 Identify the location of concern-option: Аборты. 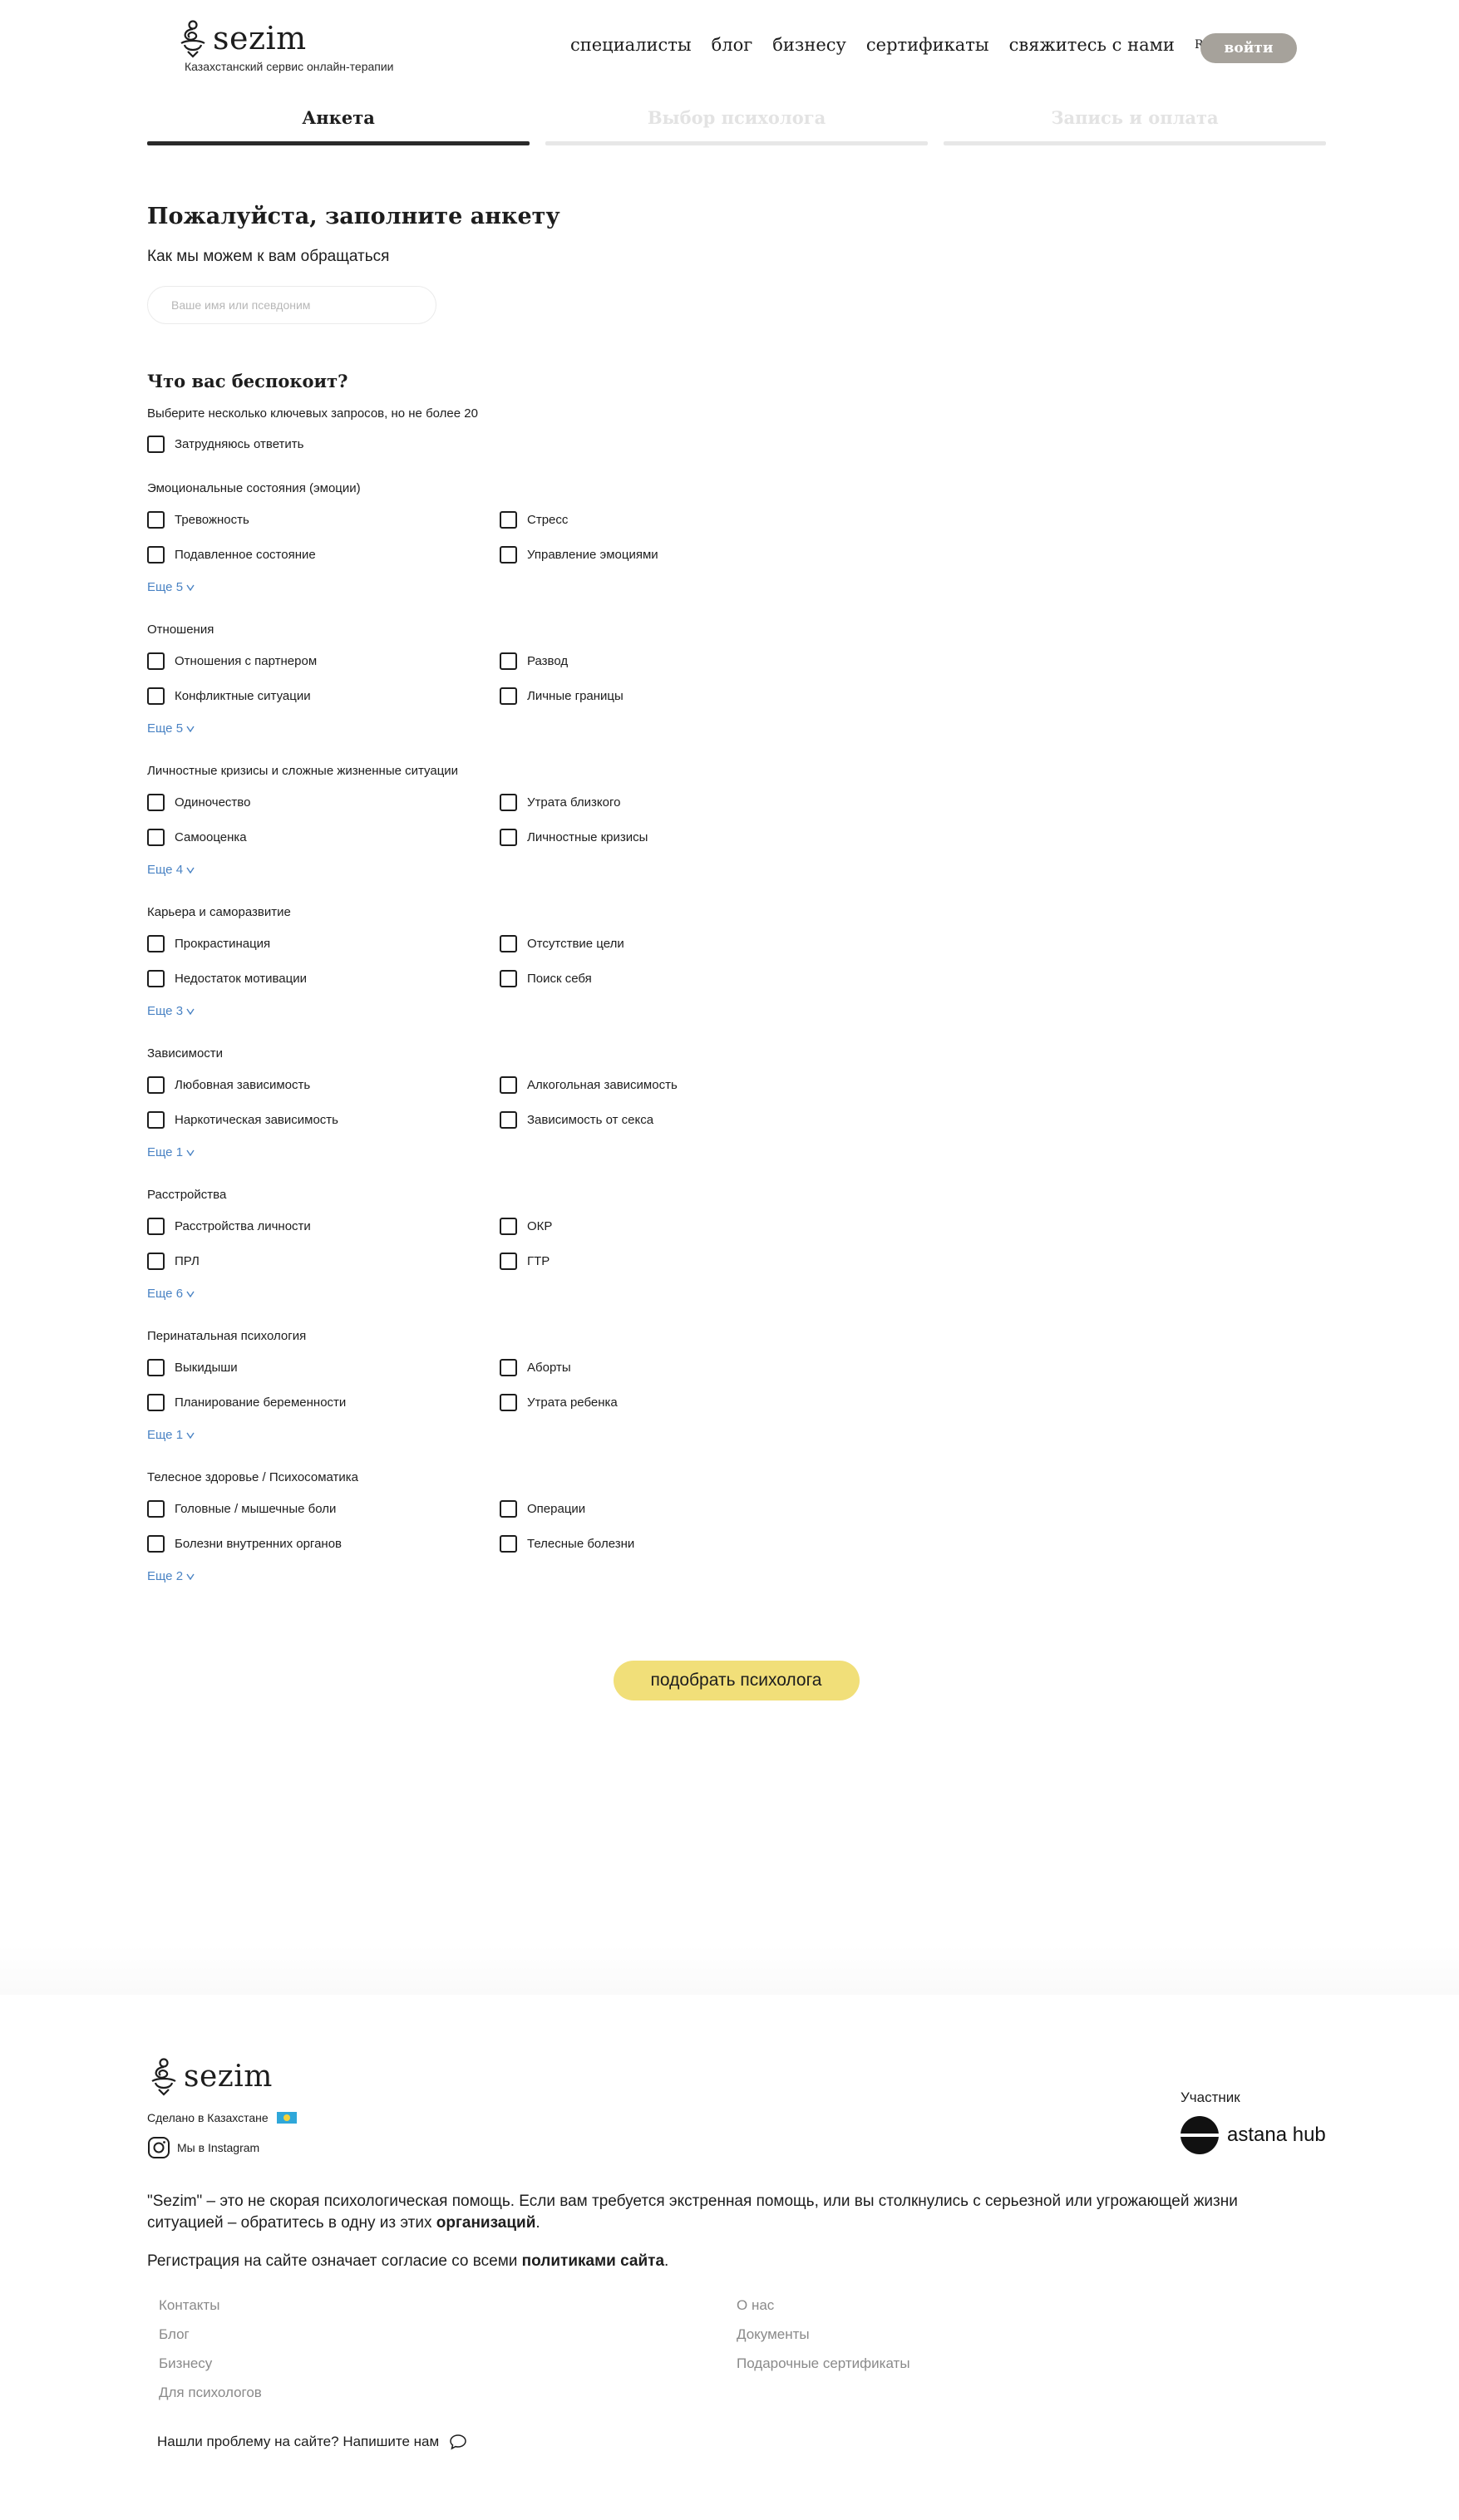
(666, 1367).